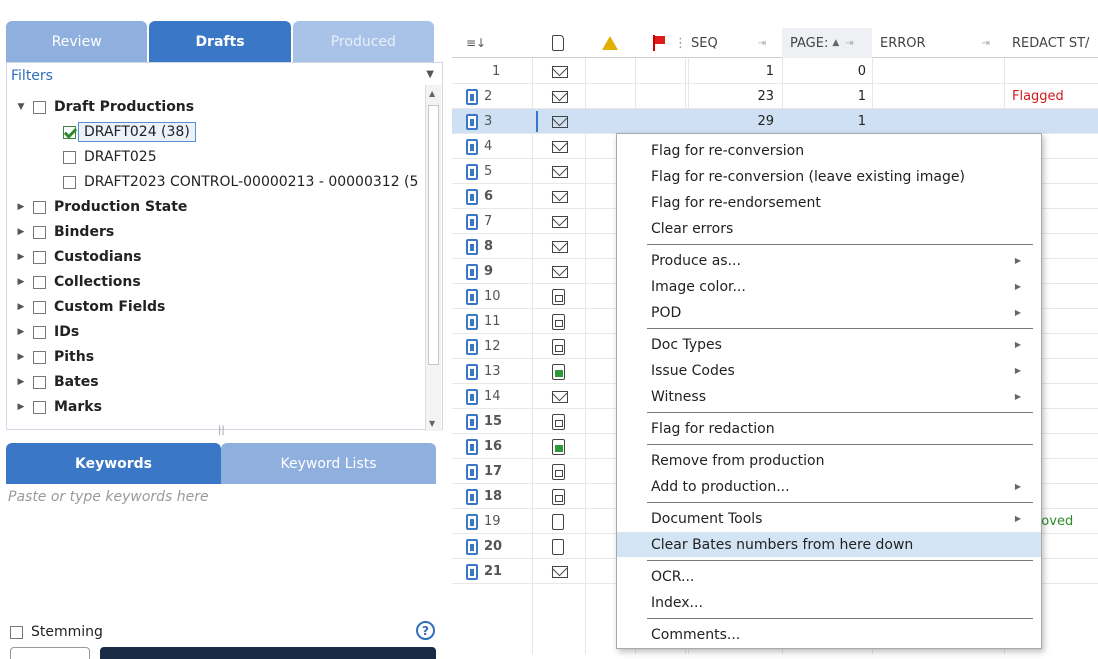 This screenshot has height=659, width=1098. What do you see at coordinates (484, 496) in the screenshot?
I see `row-number-cell: 18` at bounding box center [484, 496].